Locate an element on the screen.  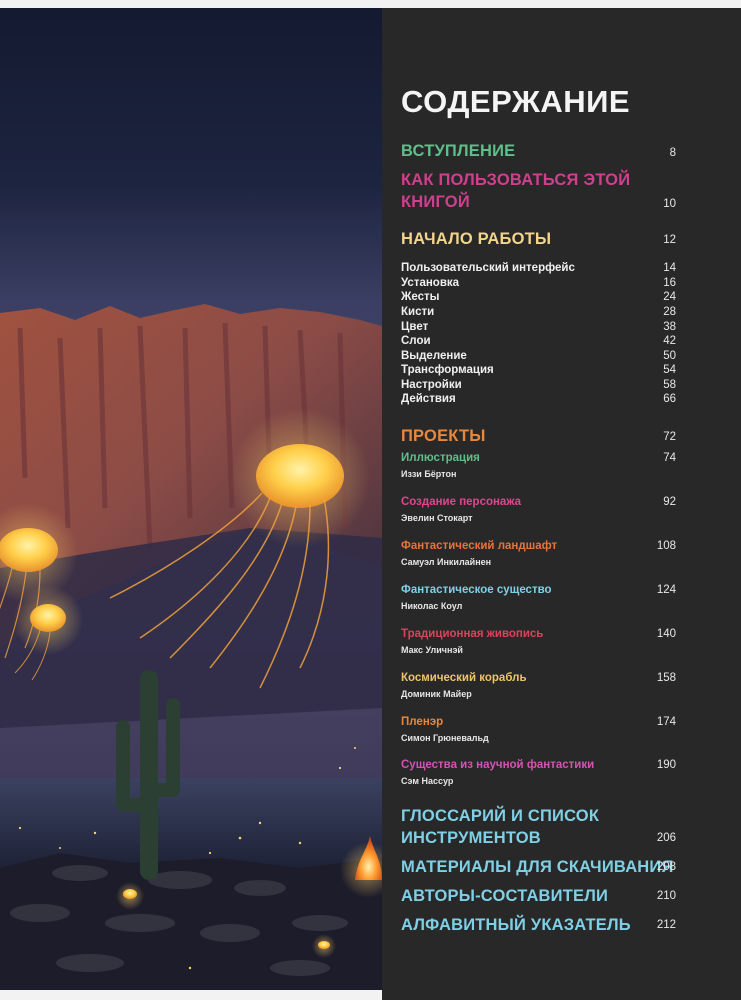
toc-subitem: Цвет is located at coordinates (414, 327).